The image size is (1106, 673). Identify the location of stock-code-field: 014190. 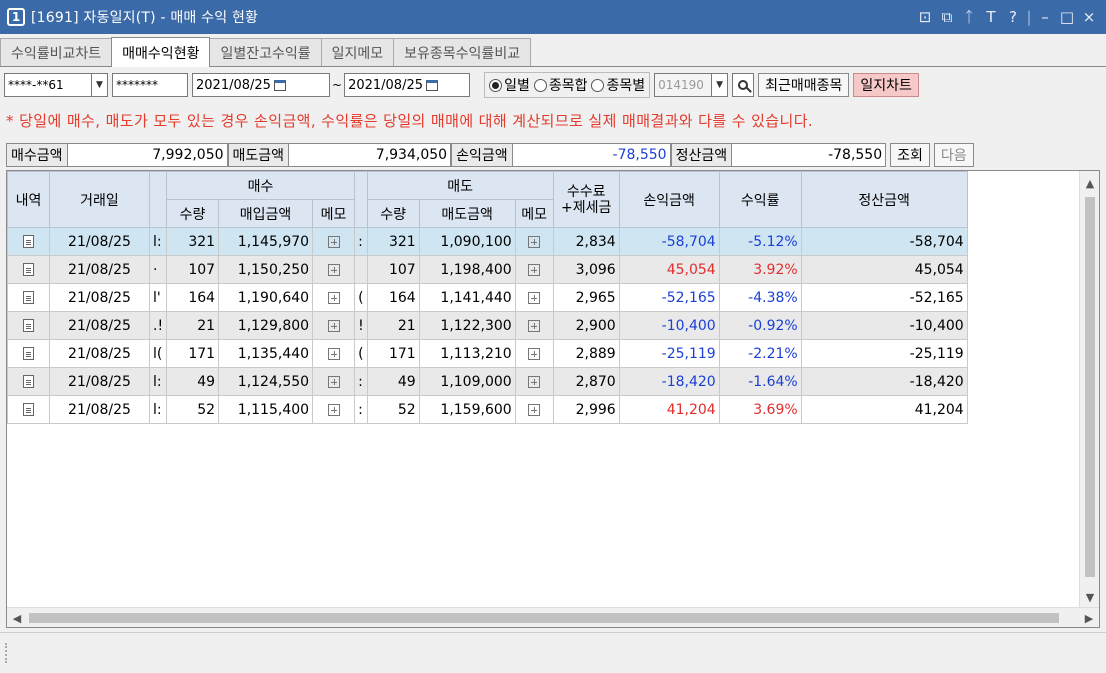
(683, 85).